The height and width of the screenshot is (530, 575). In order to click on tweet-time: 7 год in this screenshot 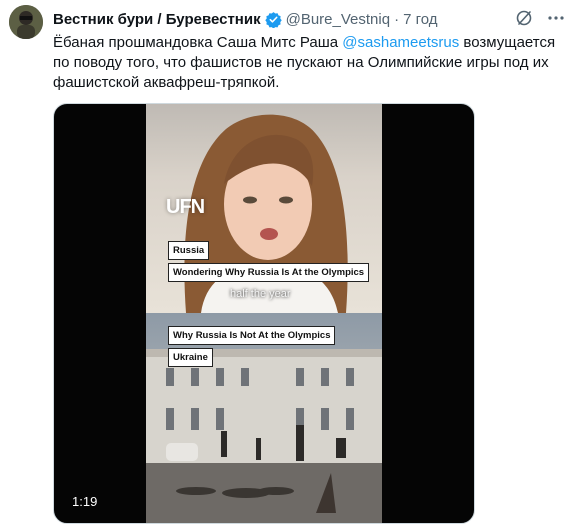, I will do `click(420, 19)`.